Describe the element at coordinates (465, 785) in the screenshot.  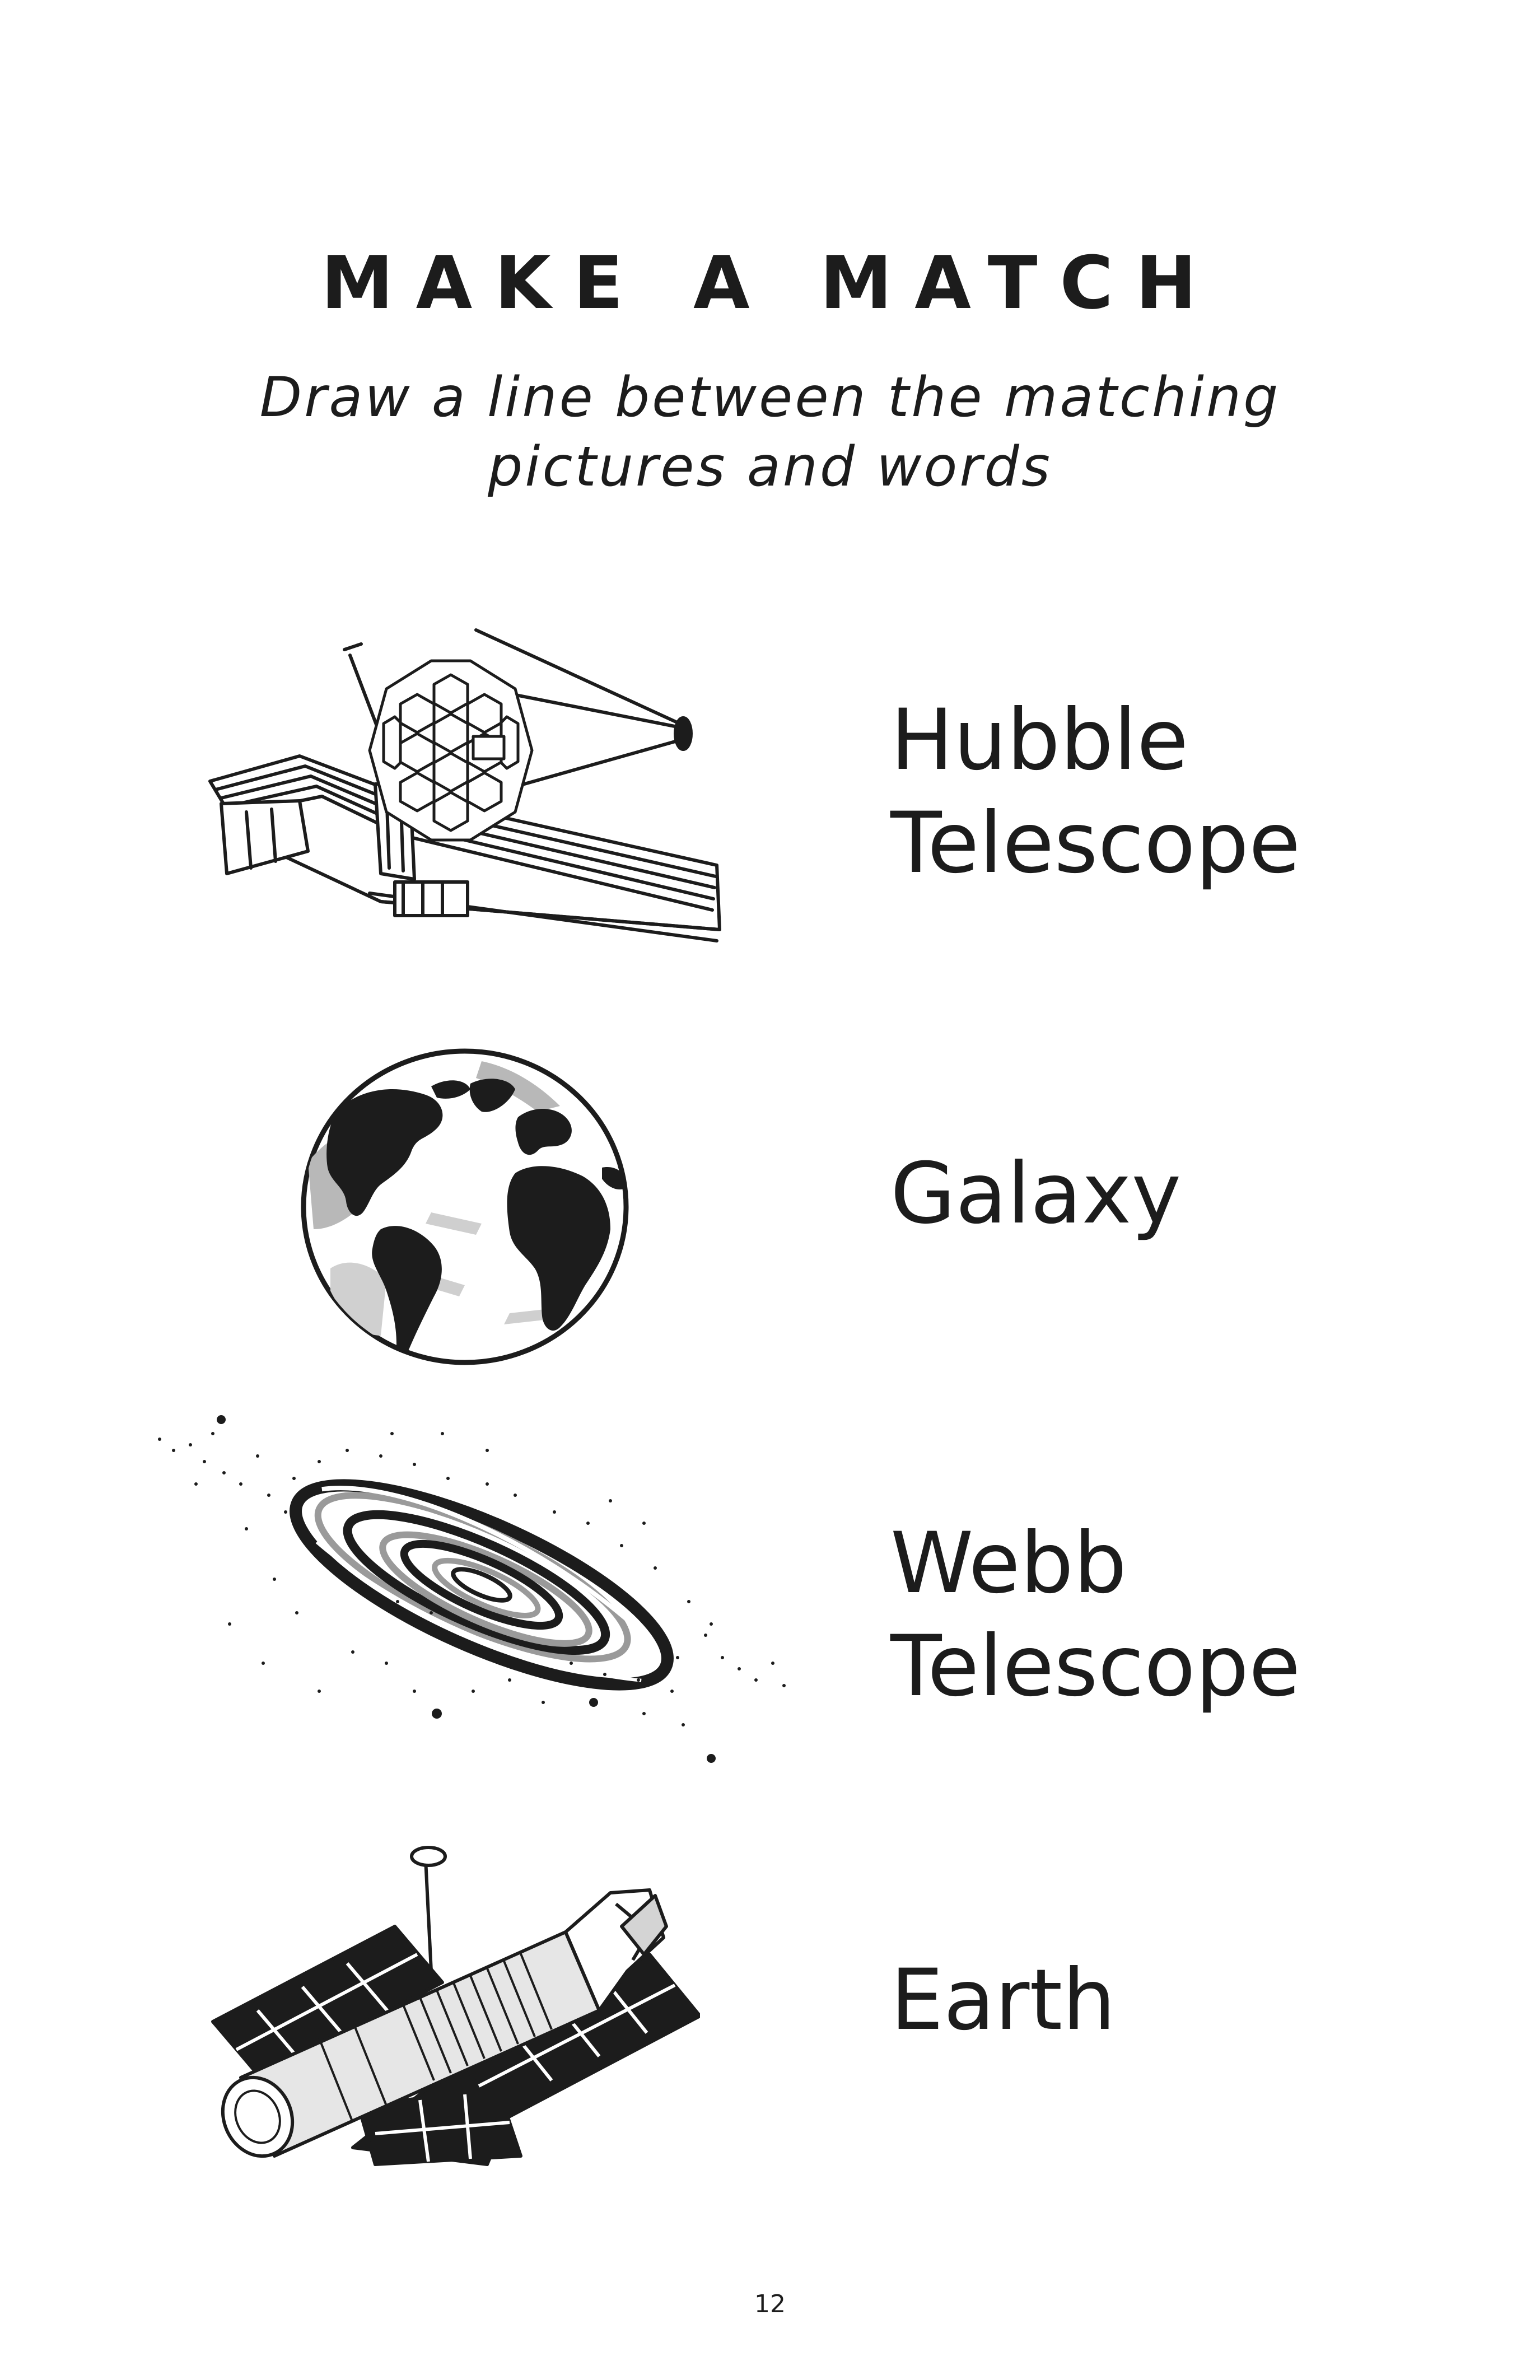
I see `webb-telescope-icon` at that location.